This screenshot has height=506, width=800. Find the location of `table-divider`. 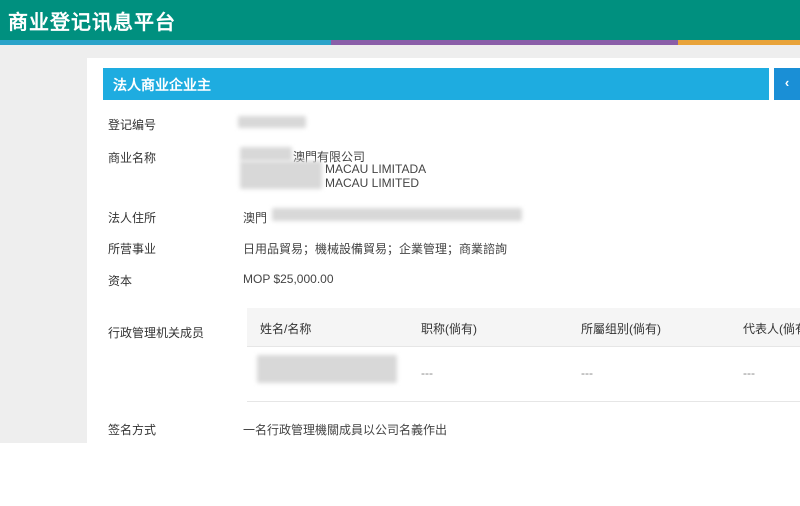

table-divider is located at coordinates (523, 346).